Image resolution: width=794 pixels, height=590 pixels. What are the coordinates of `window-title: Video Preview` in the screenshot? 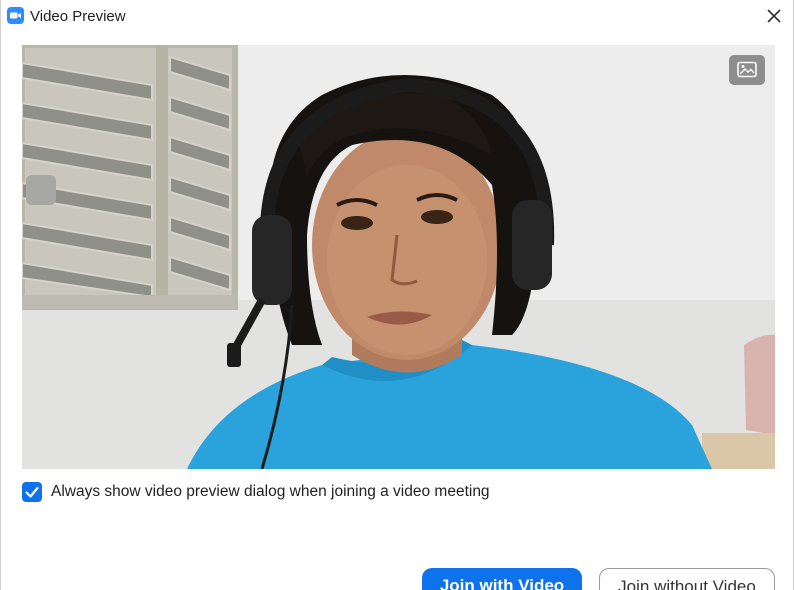 It's located at (78, 16).